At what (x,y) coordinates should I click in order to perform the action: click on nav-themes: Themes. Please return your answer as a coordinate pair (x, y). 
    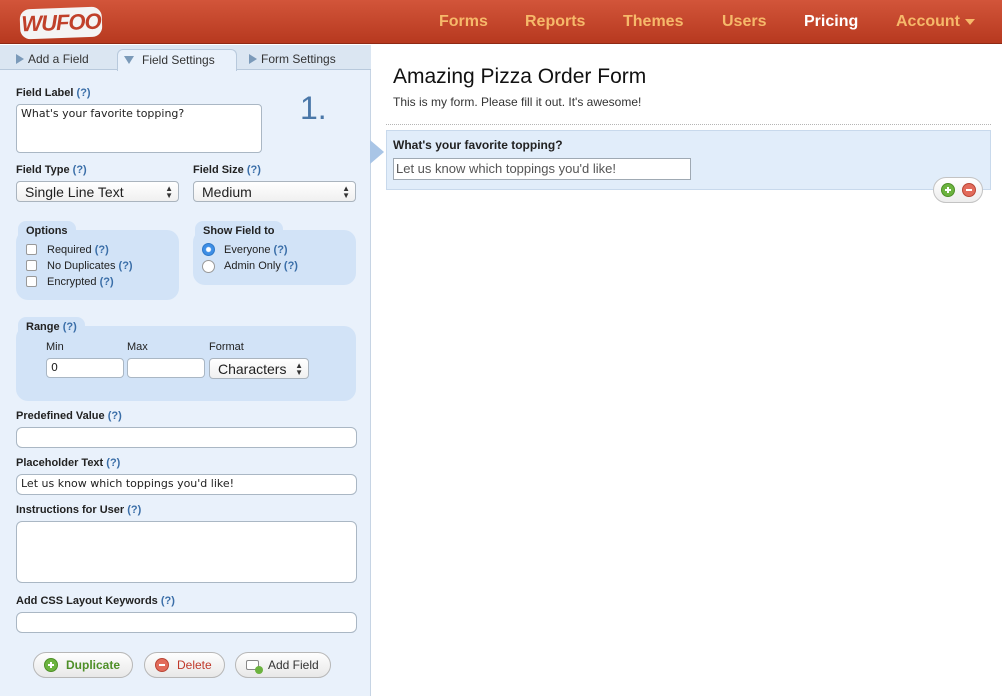
    Looking at the image, I should click on (653, 22).